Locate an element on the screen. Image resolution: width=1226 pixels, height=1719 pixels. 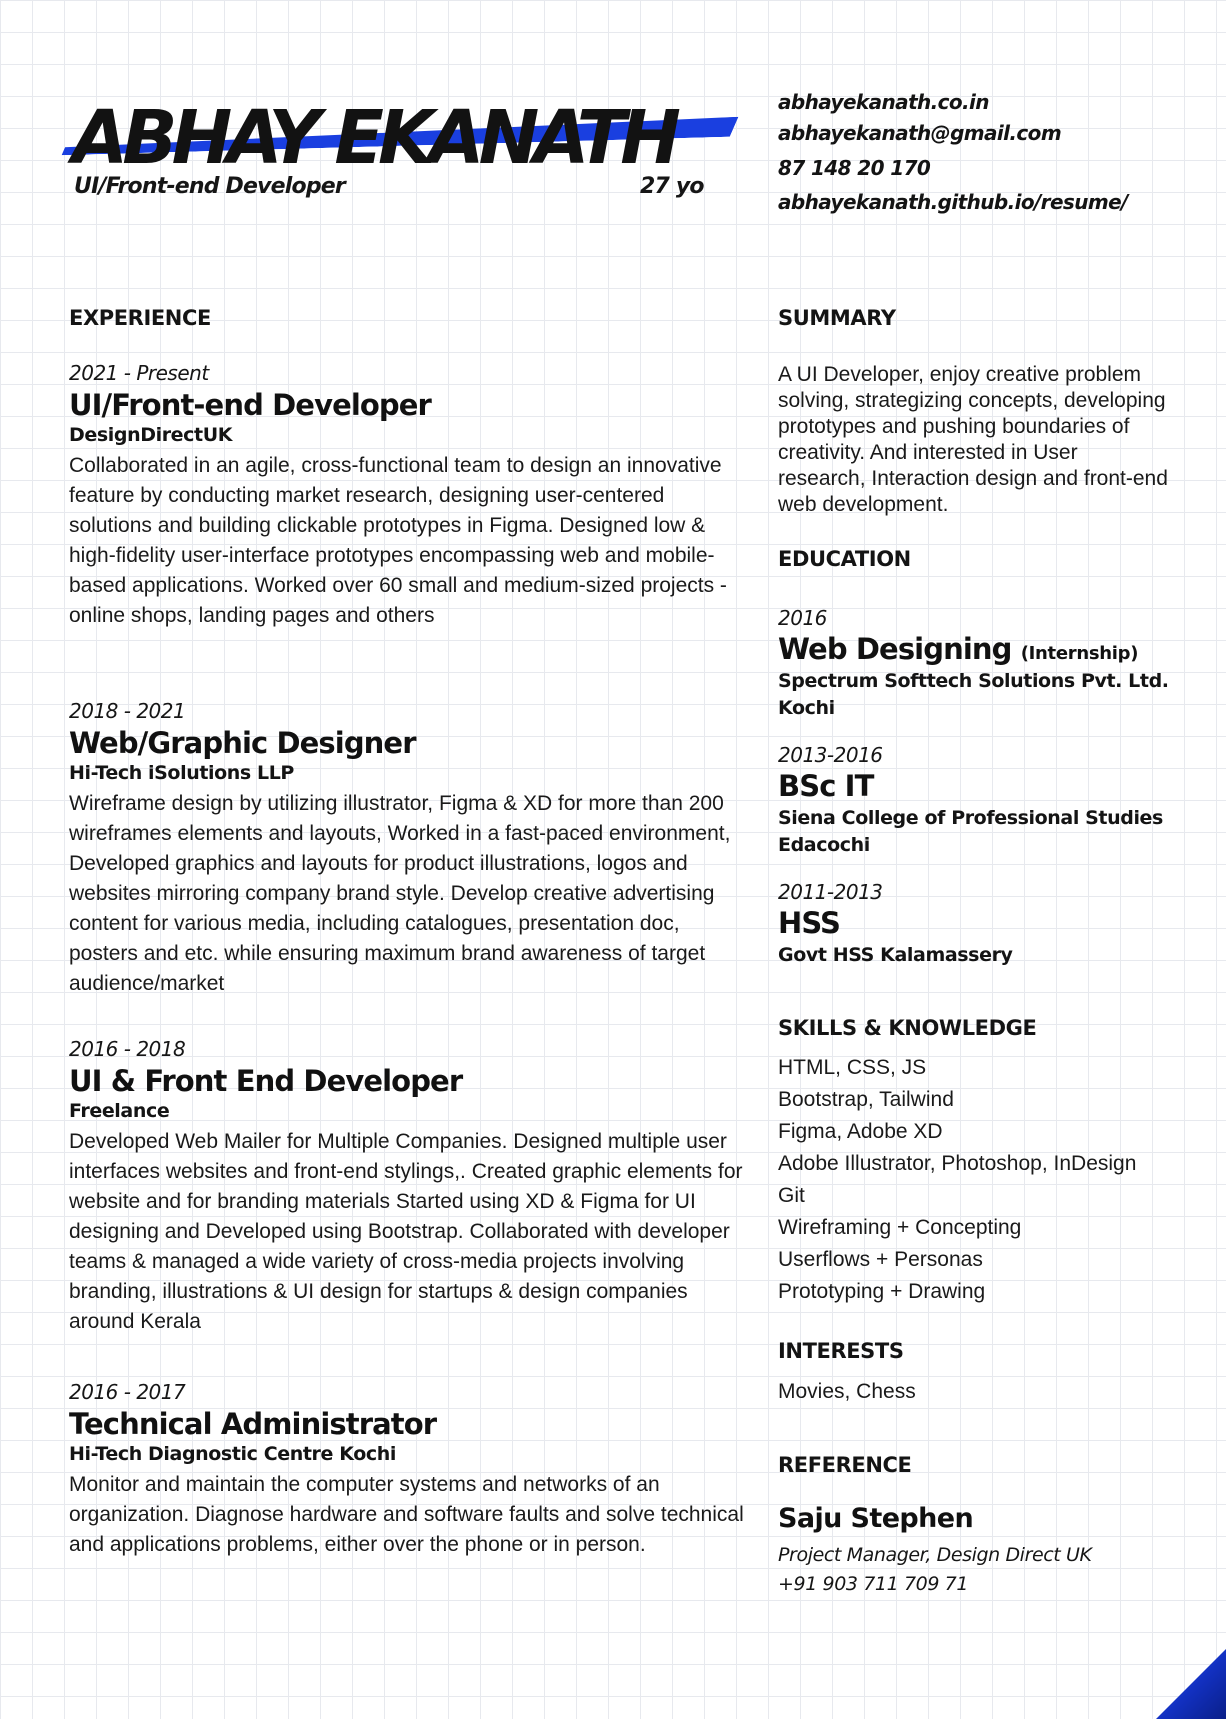
skills-heading: SKILLS & KNOWLEDGE is located at coordinates (907, 1028).